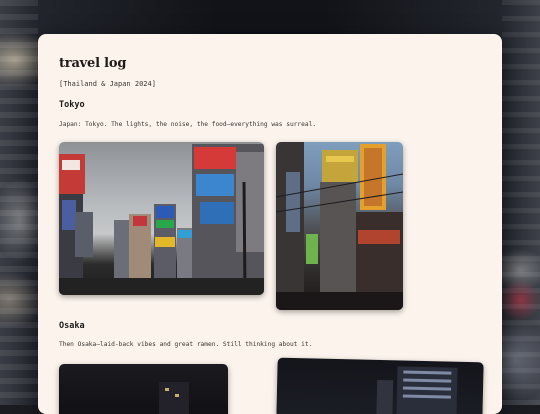 This screenshot has width=540, height=414. I want to click on osaka-skyline-photo, so click(380, 385).